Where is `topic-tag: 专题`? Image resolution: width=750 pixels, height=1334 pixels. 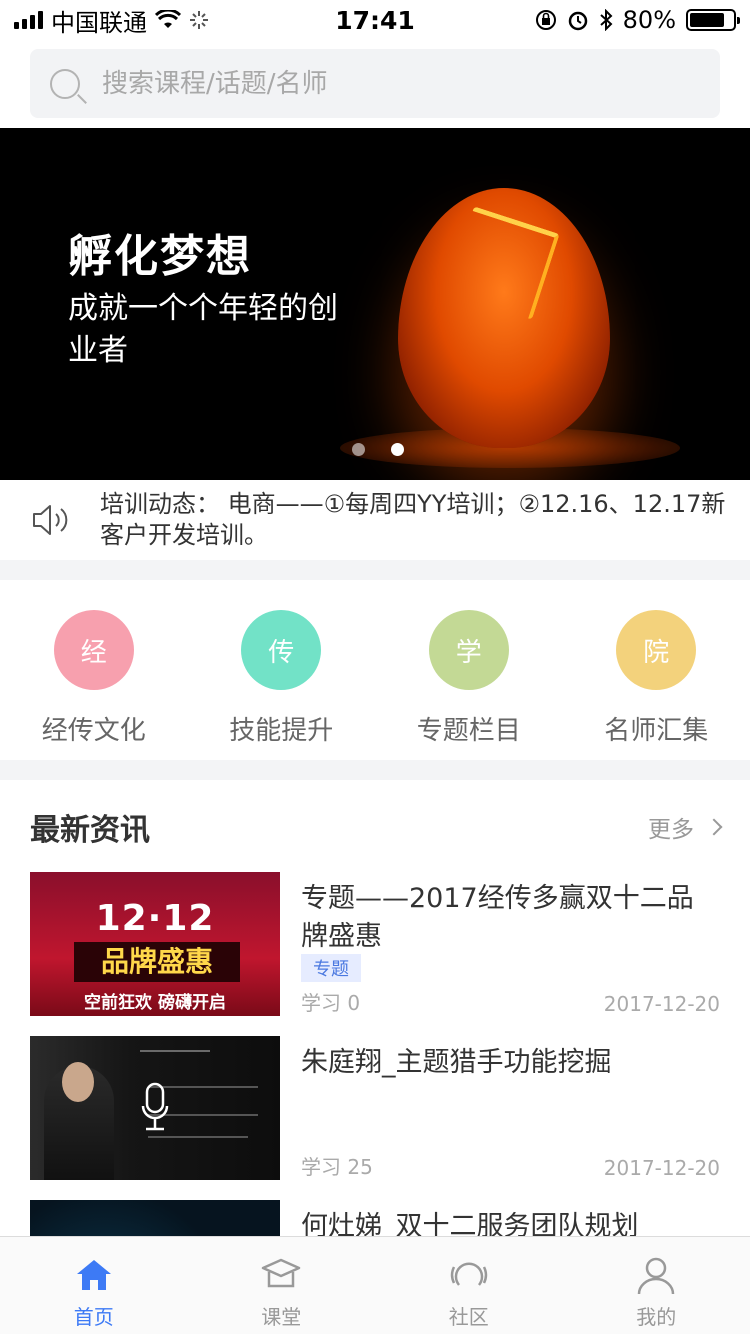 topic-tag: 专题 is located at coordinates (331, 968).